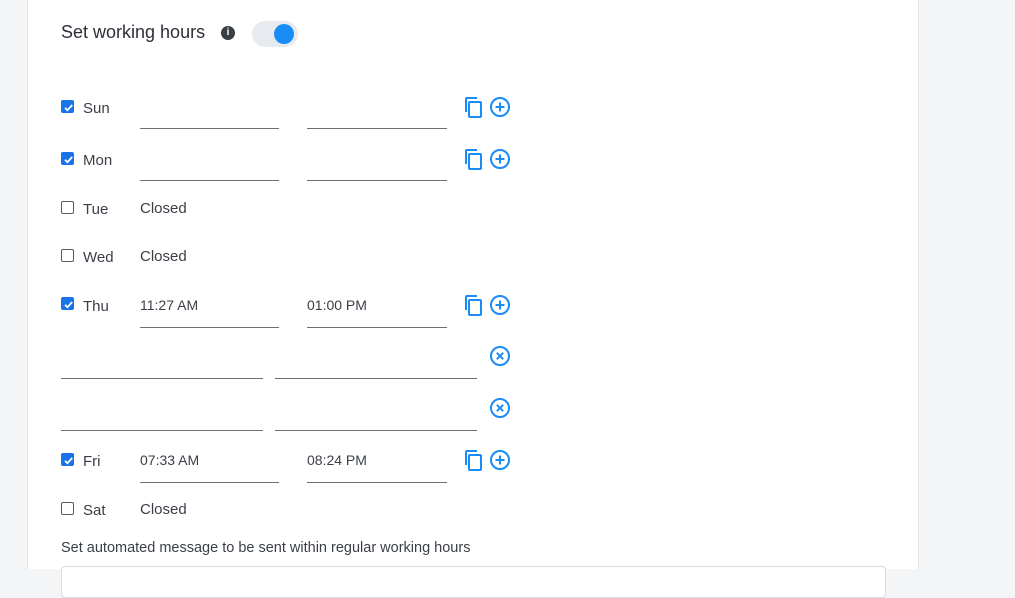 This screenshot has height=598, width=1015. I want to click on checkbox-thu, so click(67, 303).